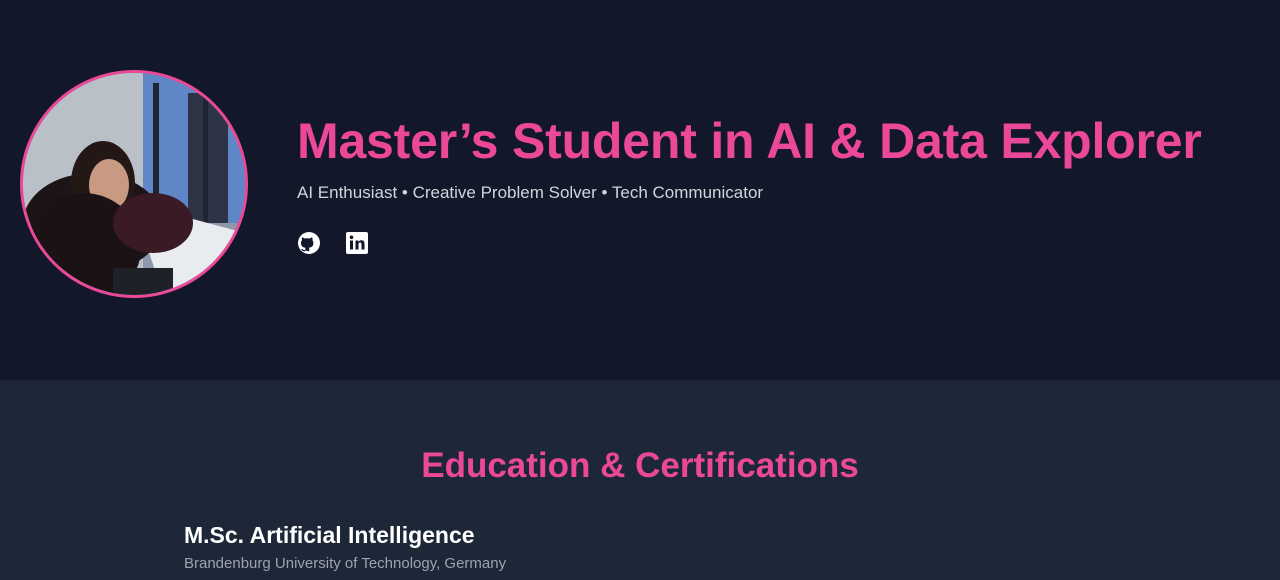 The image size is (1280, 580). What do you see at coordinates (333, 243) in the screenshot?
I see `social-links` at bounding box center [333, 243].